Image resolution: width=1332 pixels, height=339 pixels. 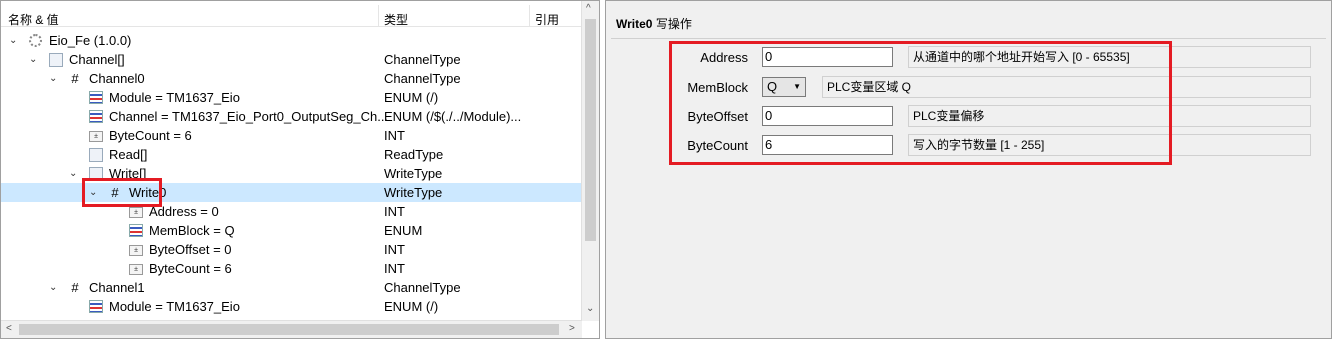 What do you see at coordinates (291, 249) in the screenshot?
I see `tree-row-byteoffset: ± ByteOffset = 0 INT` at bounding box center [291, 249].